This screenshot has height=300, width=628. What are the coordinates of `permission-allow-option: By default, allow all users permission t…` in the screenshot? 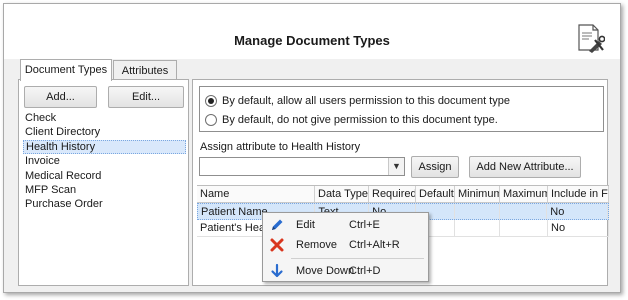 It's located at (357, 101).